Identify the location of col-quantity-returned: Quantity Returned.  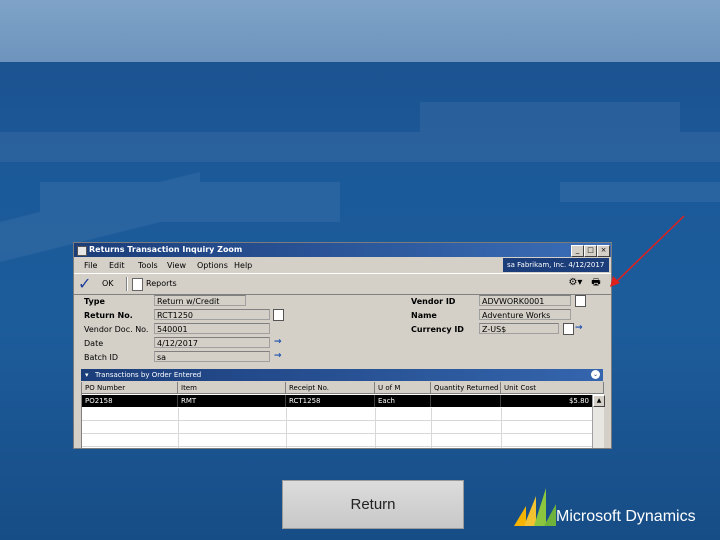
(466, 388).